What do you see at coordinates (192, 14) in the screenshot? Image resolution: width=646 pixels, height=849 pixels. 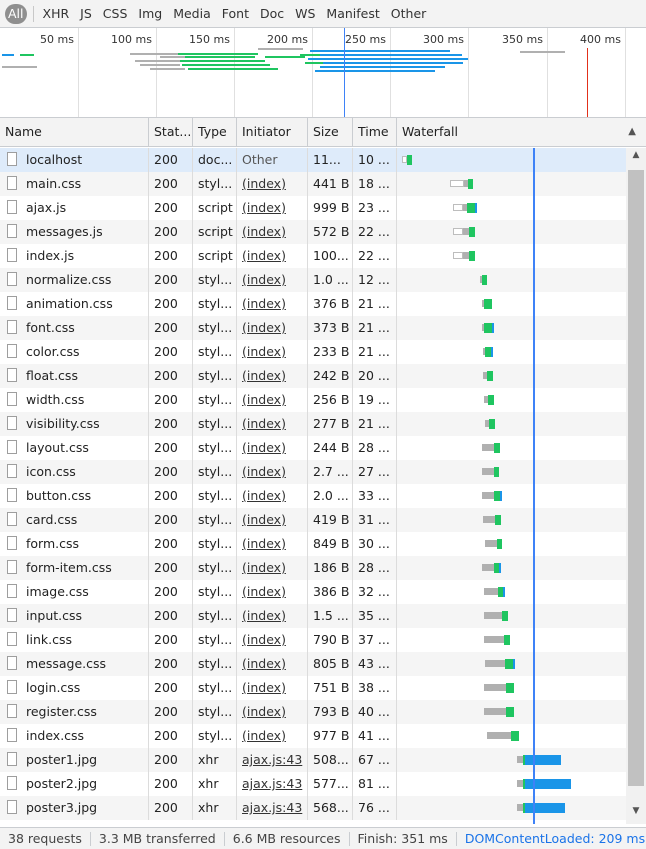 I see `filter-media: Media` at bounding box center [192, 14].